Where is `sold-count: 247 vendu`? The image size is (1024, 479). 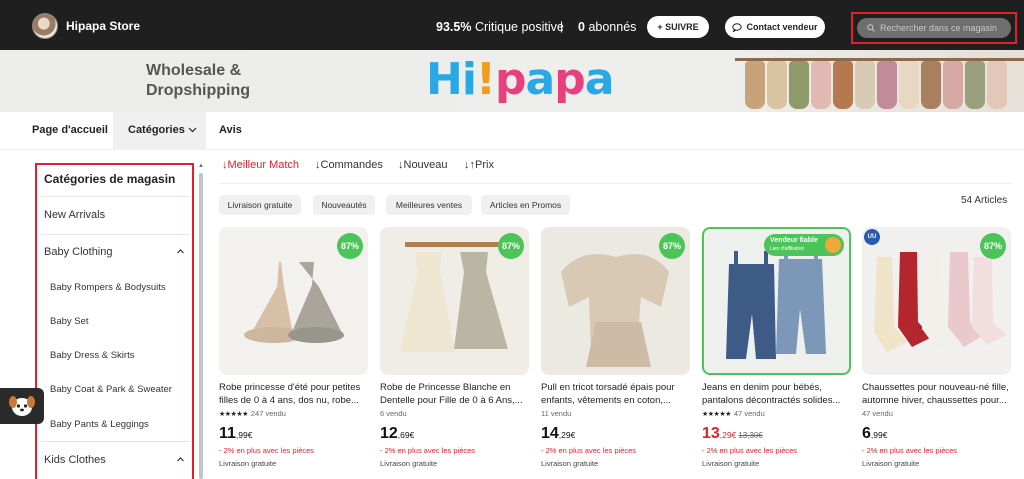 sold-count: 247 vendu is located at coordinates (268, 413).